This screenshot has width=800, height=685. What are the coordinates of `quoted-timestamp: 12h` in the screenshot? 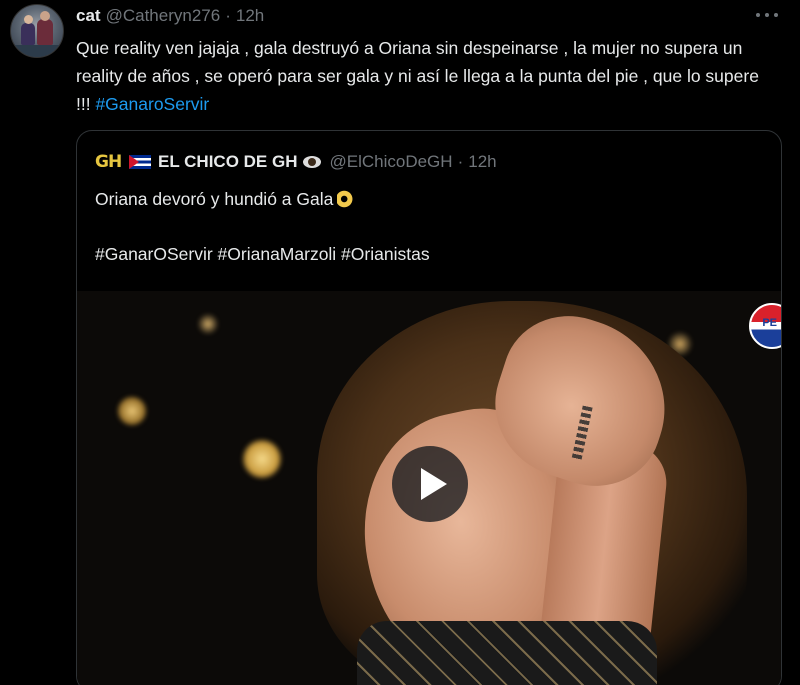 It's located at (482, 162).